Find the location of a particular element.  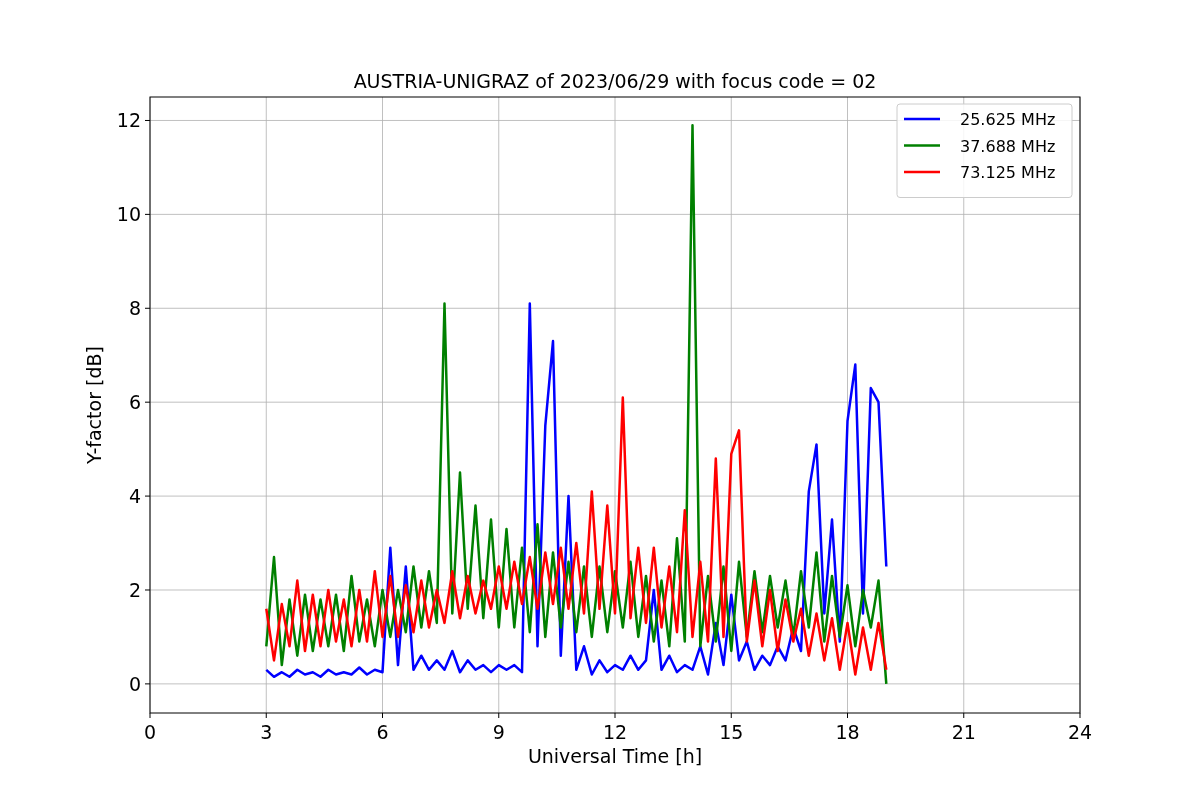

chart-title: AUSTRIA-UNIGRAZ of 2023/06/29 with focus code = 02 is located at coordinates (615, 81).